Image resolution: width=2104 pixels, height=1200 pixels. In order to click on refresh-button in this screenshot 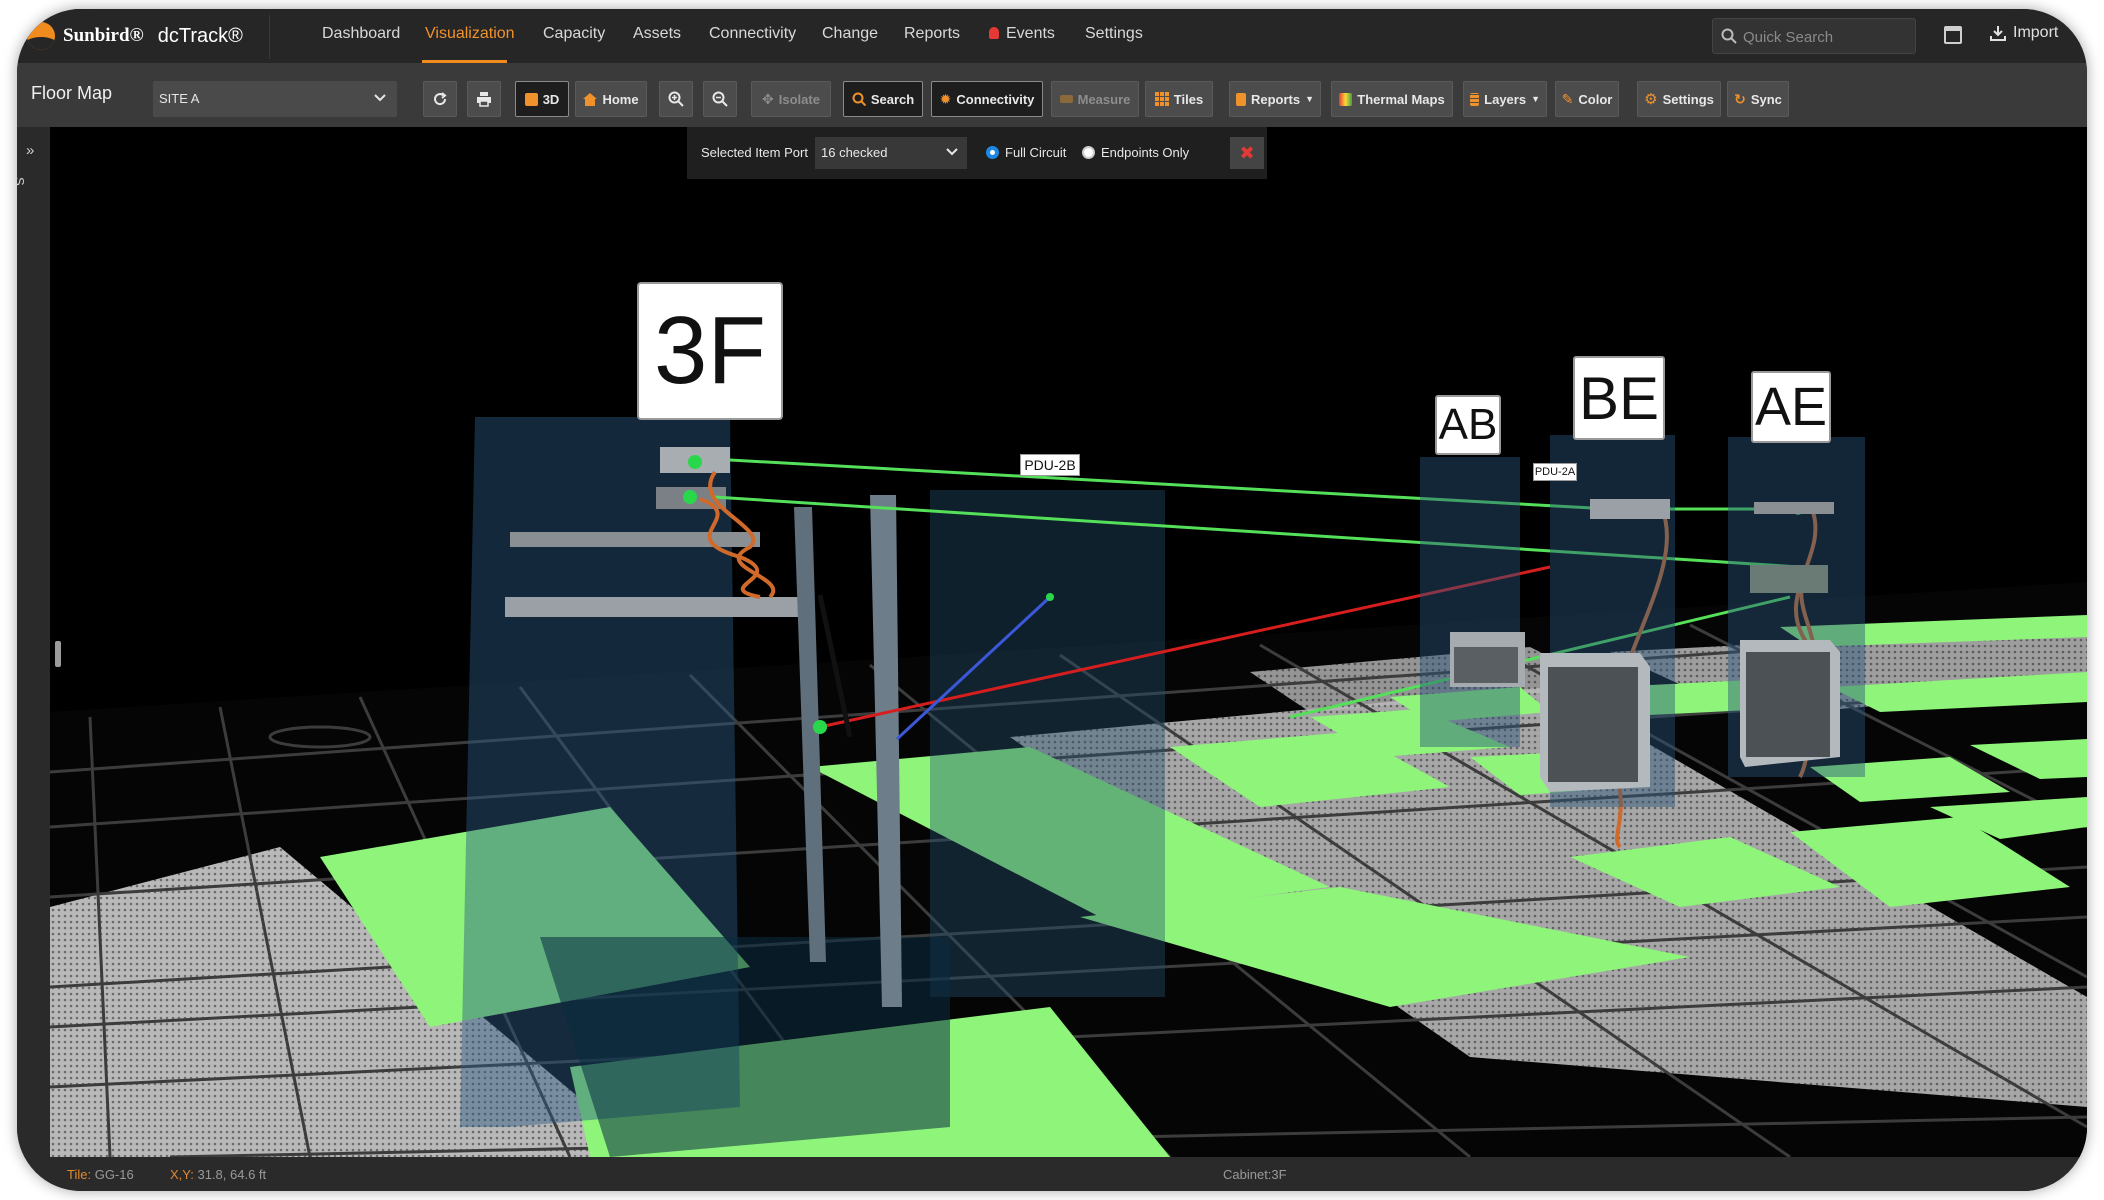, I will do `click(440, 99)`.